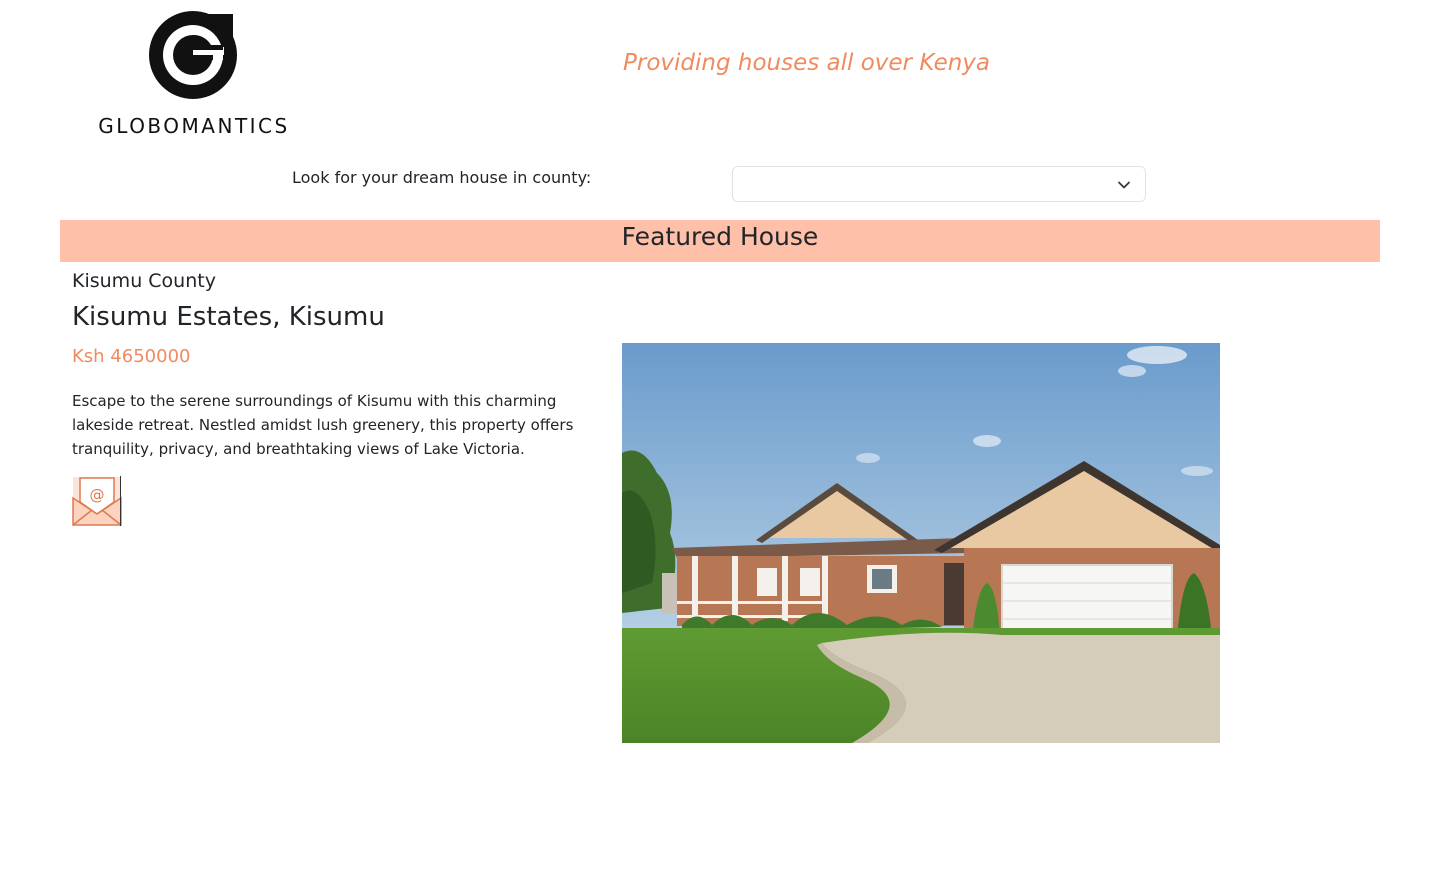 This screenshot has height=875, width=1438. I want to click on contact-email-button: @, so click(97, 501).